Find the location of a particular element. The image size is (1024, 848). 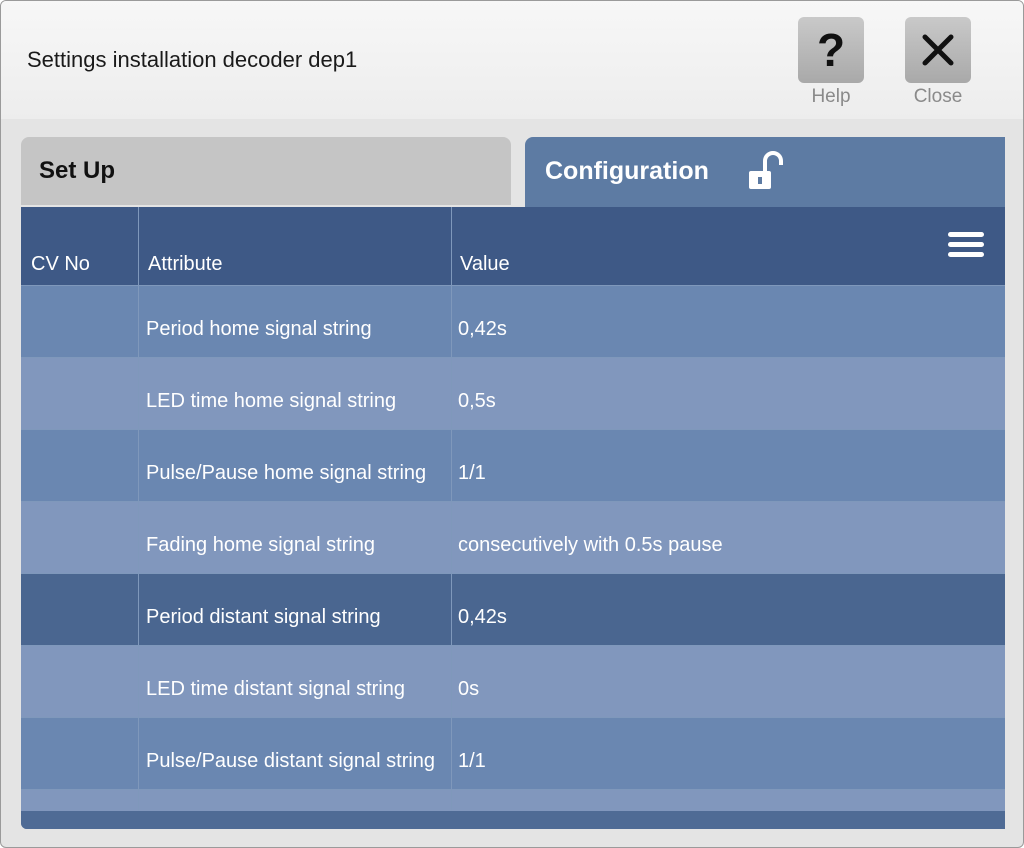

column-header-cv-no: CV No is located at coordinates (60, 264).